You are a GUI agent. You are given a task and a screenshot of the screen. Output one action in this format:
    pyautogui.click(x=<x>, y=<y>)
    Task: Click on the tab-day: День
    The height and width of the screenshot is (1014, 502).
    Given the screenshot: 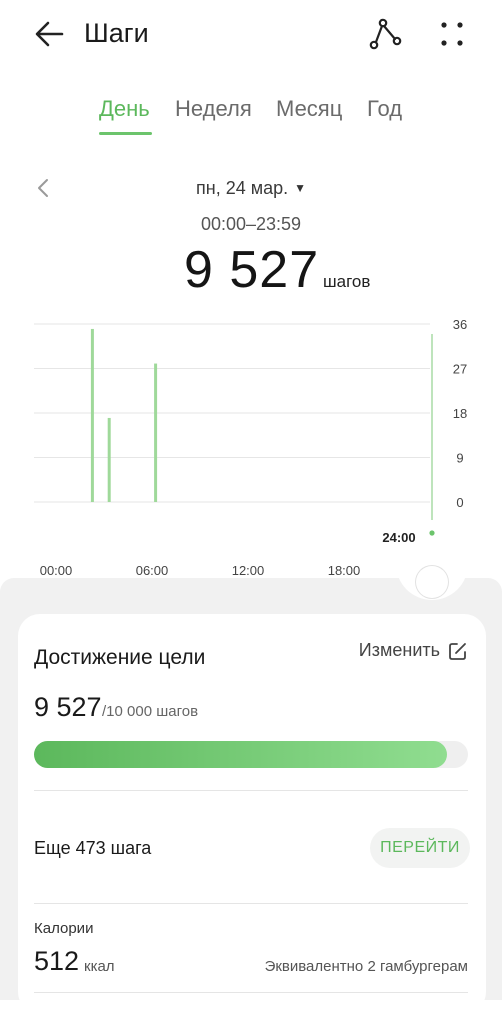 What is the action you would take?
    pyautogui.click(x=124, y=109)
    